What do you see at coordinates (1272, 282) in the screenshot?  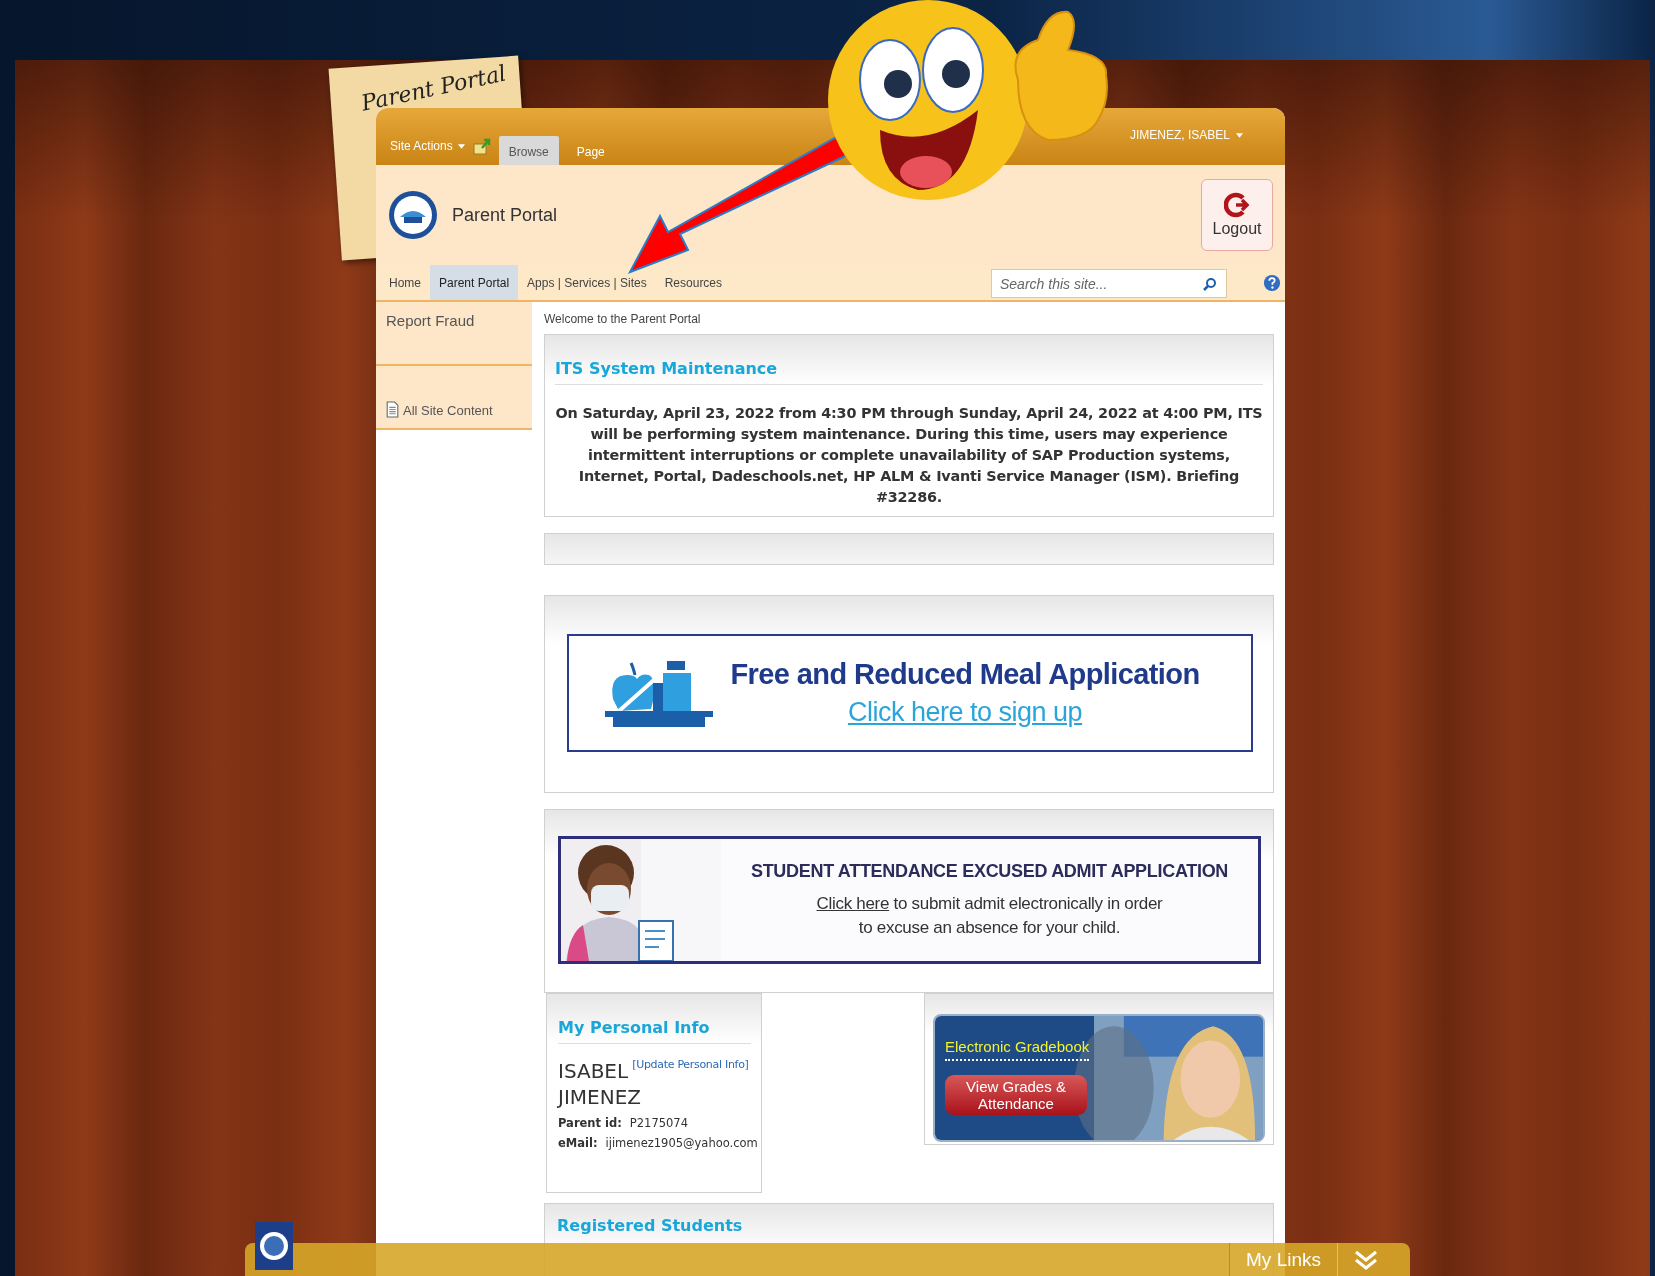 I see `help-icon` at bounding box center [1272, 282].